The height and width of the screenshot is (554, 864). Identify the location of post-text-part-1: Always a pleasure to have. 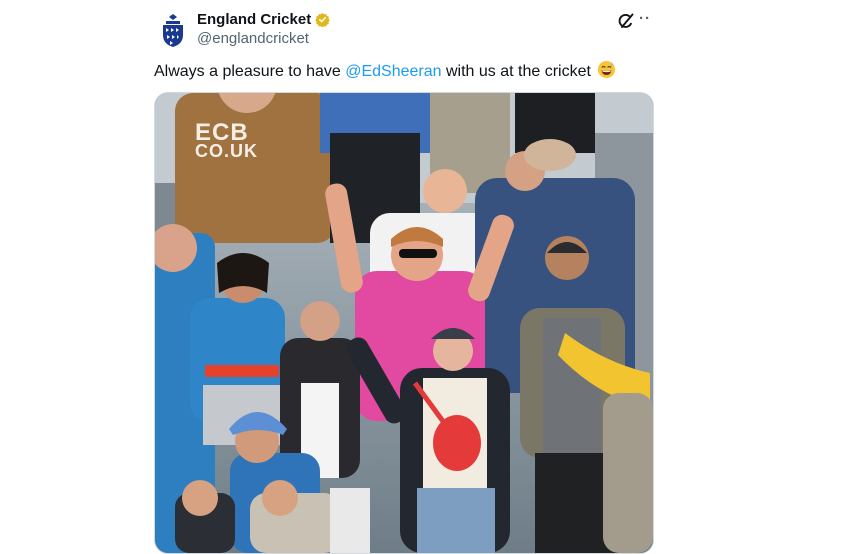
(250, 71).